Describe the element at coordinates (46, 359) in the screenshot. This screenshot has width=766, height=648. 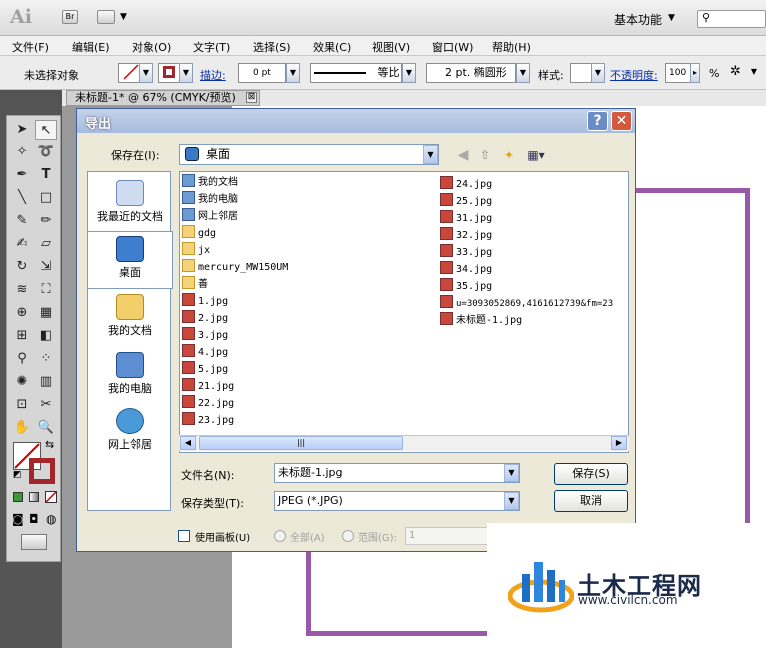
I see `blend-tool-icon: ⁘` at that location.